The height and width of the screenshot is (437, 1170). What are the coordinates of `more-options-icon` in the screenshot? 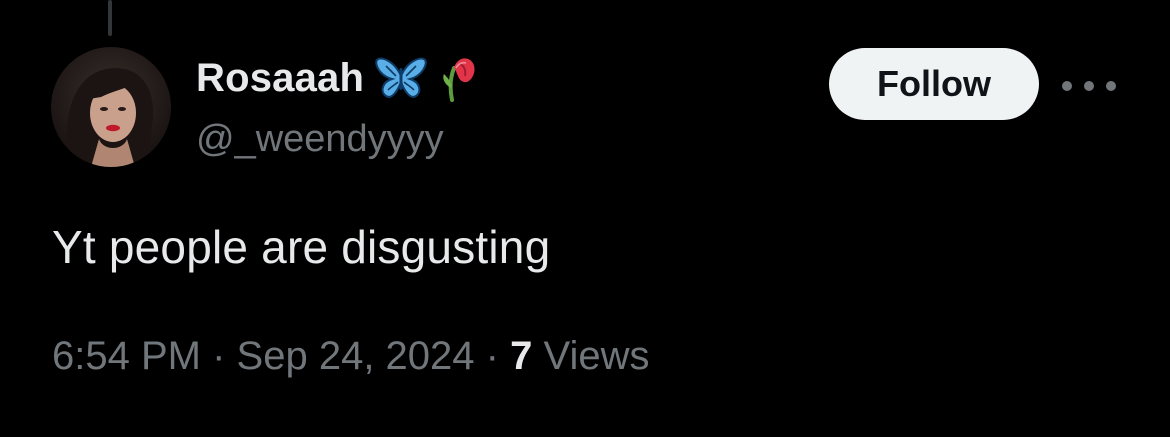 It's located at (1089, 86).